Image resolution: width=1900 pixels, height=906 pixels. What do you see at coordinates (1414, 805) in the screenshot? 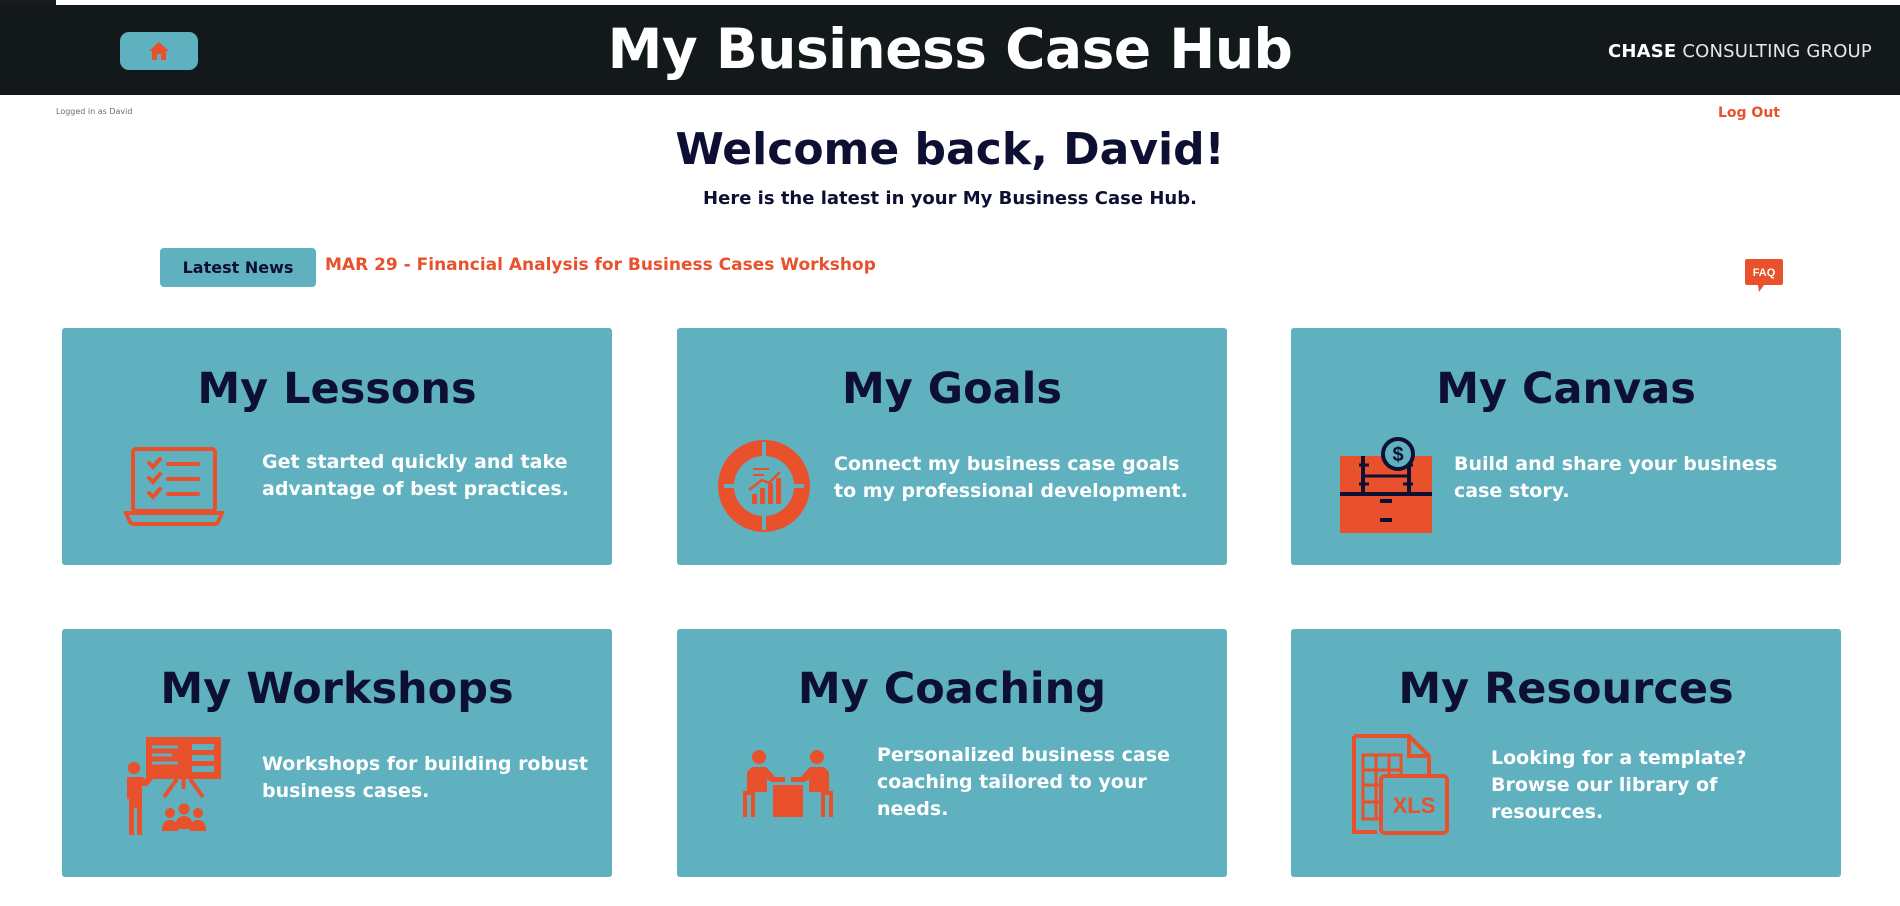
I see `svg-text: XLS` at bounding box center [1414, 805].